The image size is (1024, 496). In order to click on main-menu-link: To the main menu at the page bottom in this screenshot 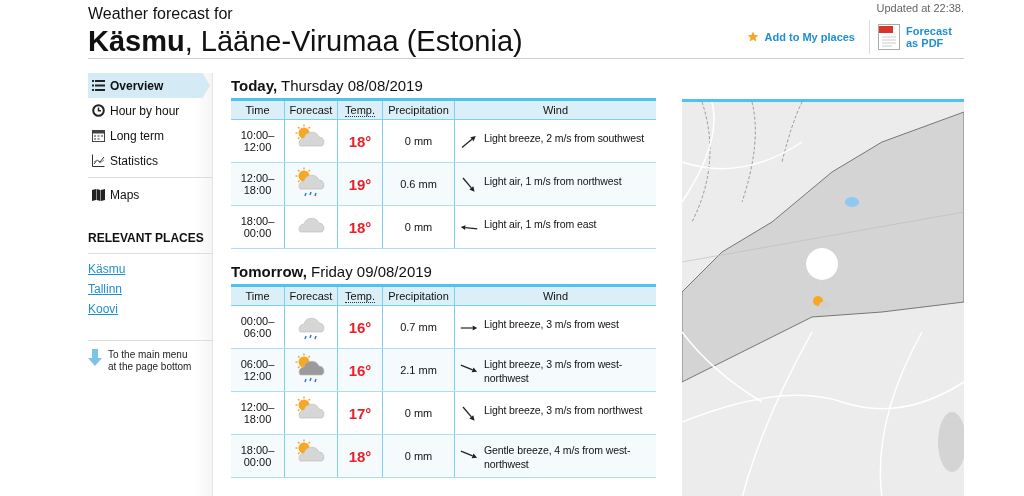, I will do `click(150, 356)`.